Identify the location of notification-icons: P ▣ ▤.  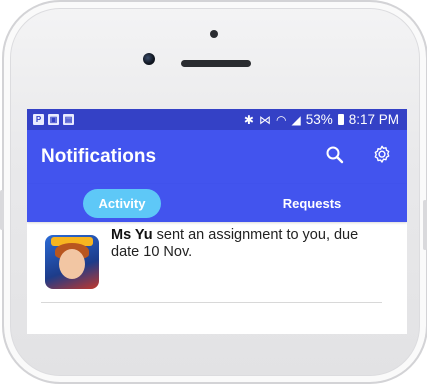
(53, 119).